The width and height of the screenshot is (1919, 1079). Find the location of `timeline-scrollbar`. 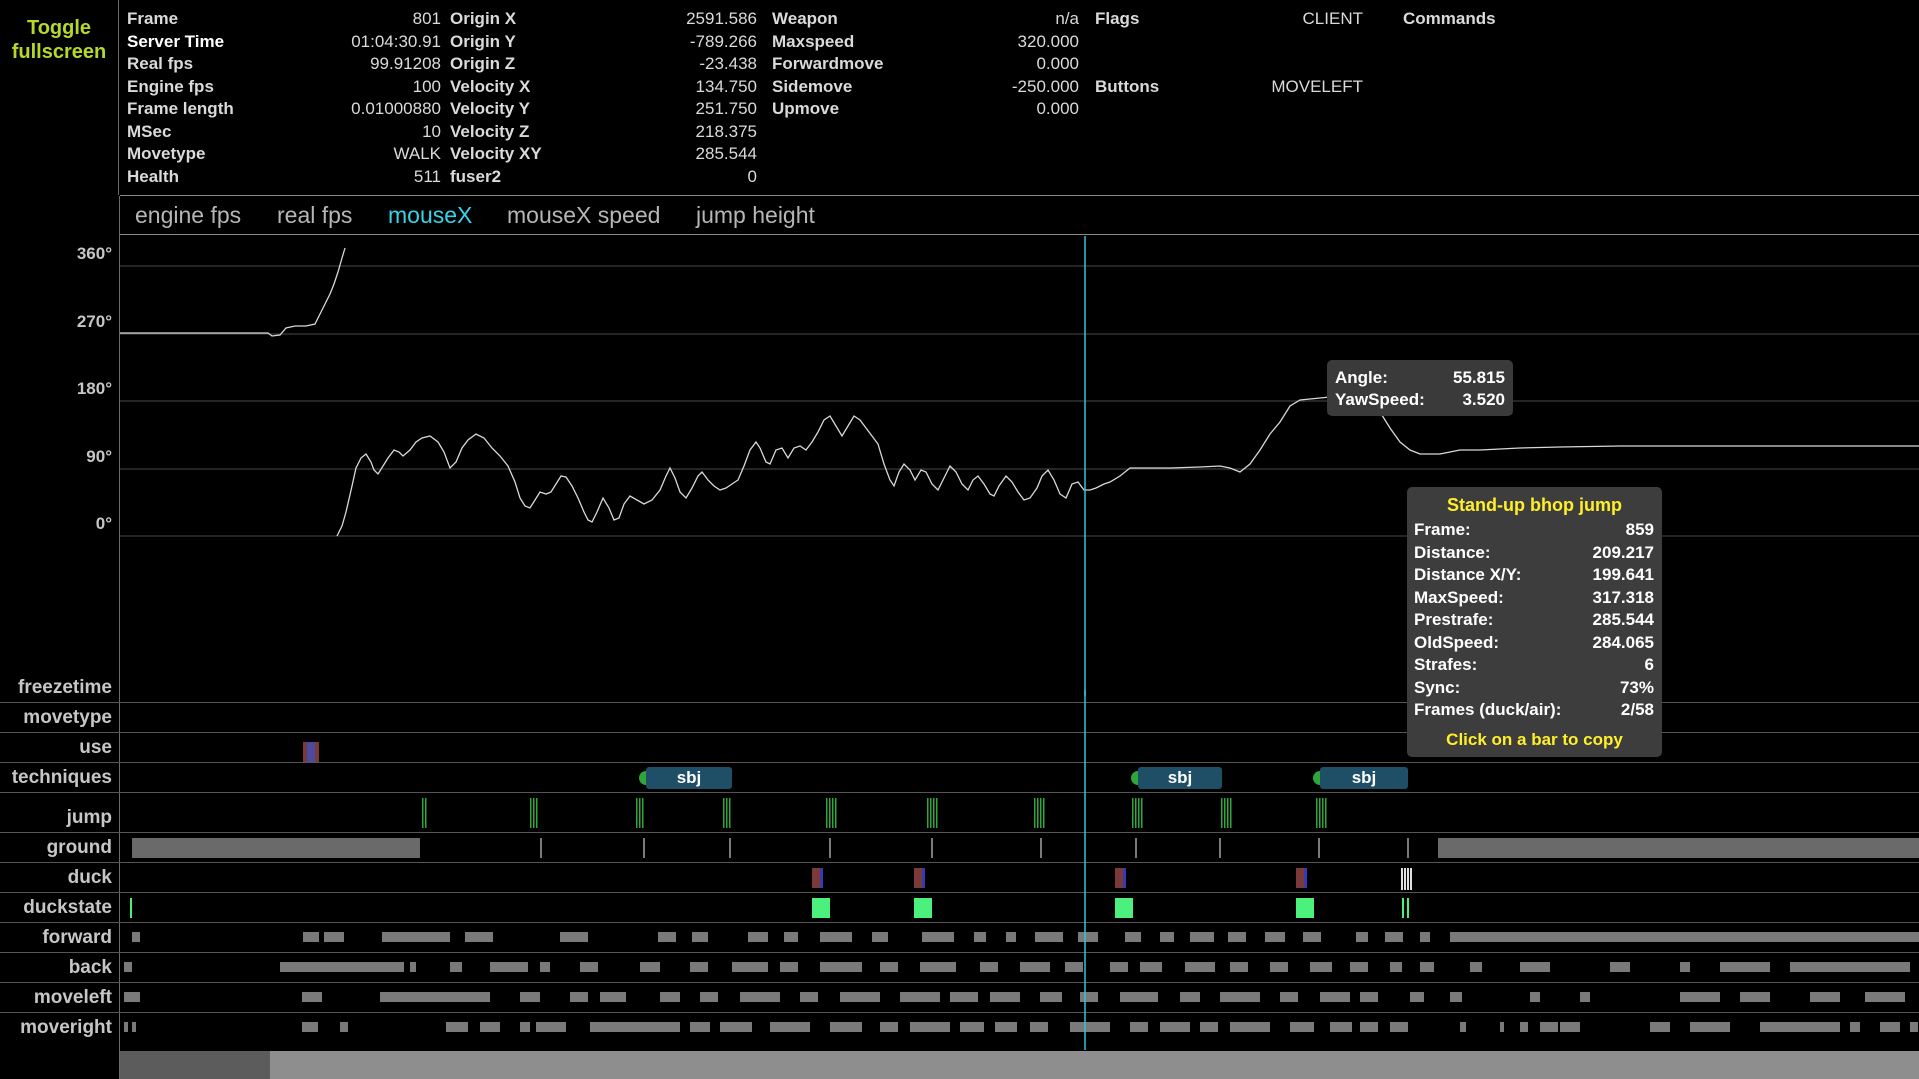

timeline-scrollbar is located at coordinates (1019, 1065).